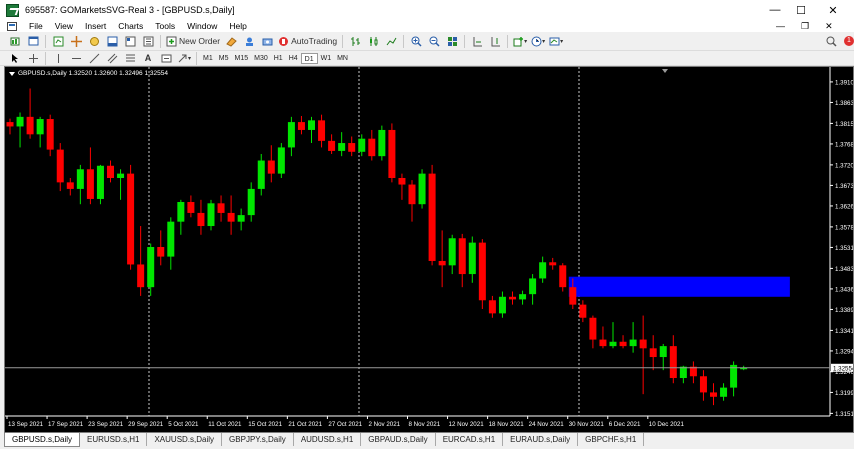 This screenshot has width=854, height=449. What do you see at coordinates (208, 58) in the screenshot?
I see `timeframe-m1: M1` at bounding box center [208, 58].